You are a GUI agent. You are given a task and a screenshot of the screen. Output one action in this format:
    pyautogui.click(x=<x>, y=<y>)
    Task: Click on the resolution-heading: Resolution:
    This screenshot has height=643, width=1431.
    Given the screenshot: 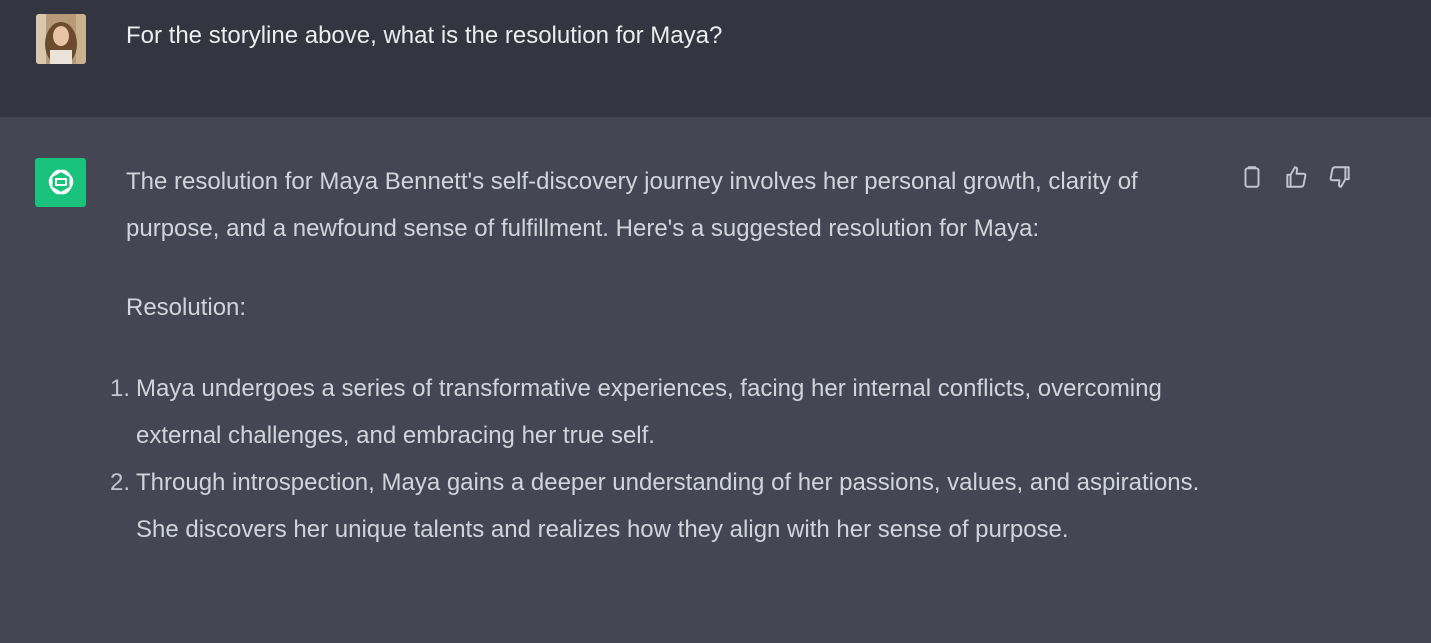 What is the action you would take?
    pyautogui.click(x=186, y=307)
    